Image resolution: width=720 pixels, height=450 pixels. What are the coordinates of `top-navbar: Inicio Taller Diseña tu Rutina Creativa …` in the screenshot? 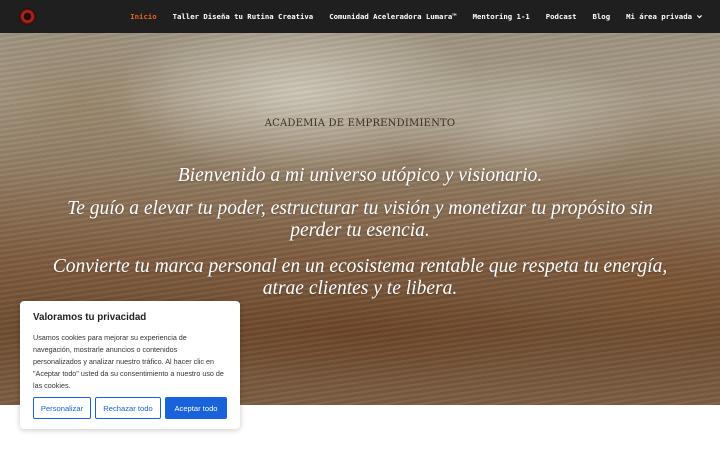 It's located at (360, 16).